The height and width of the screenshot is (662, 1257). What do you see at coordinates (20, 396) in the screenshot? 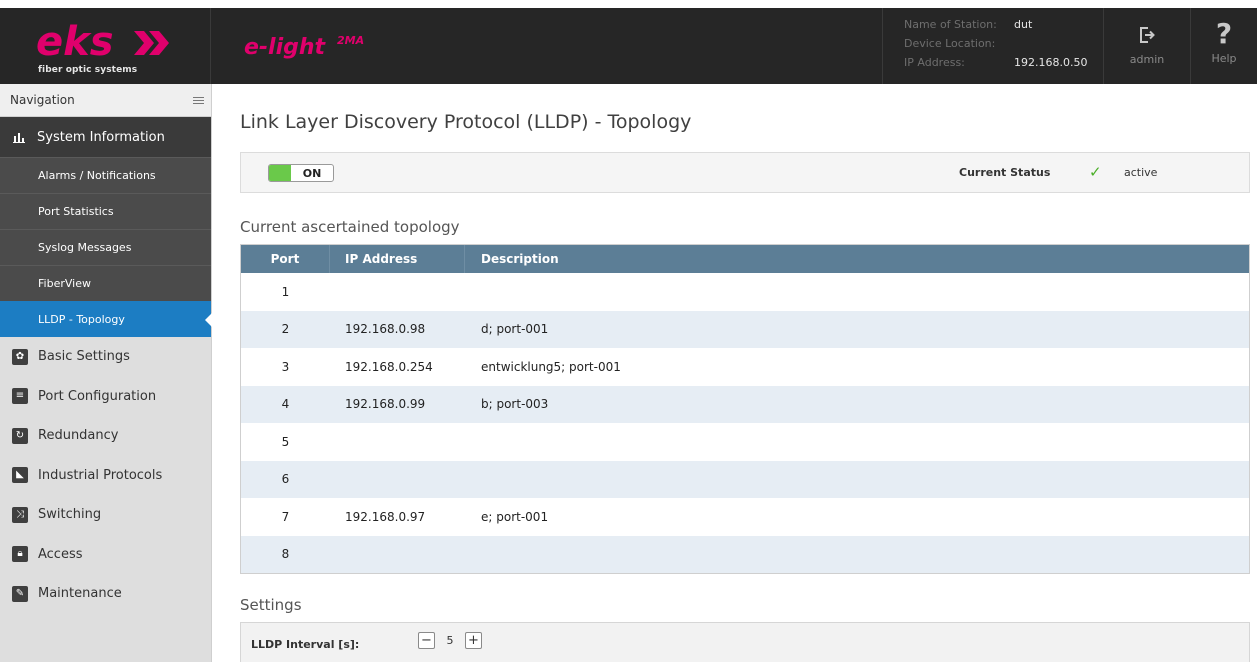
I see `sliders-icon: ≡` at bounding box center [20, 396].